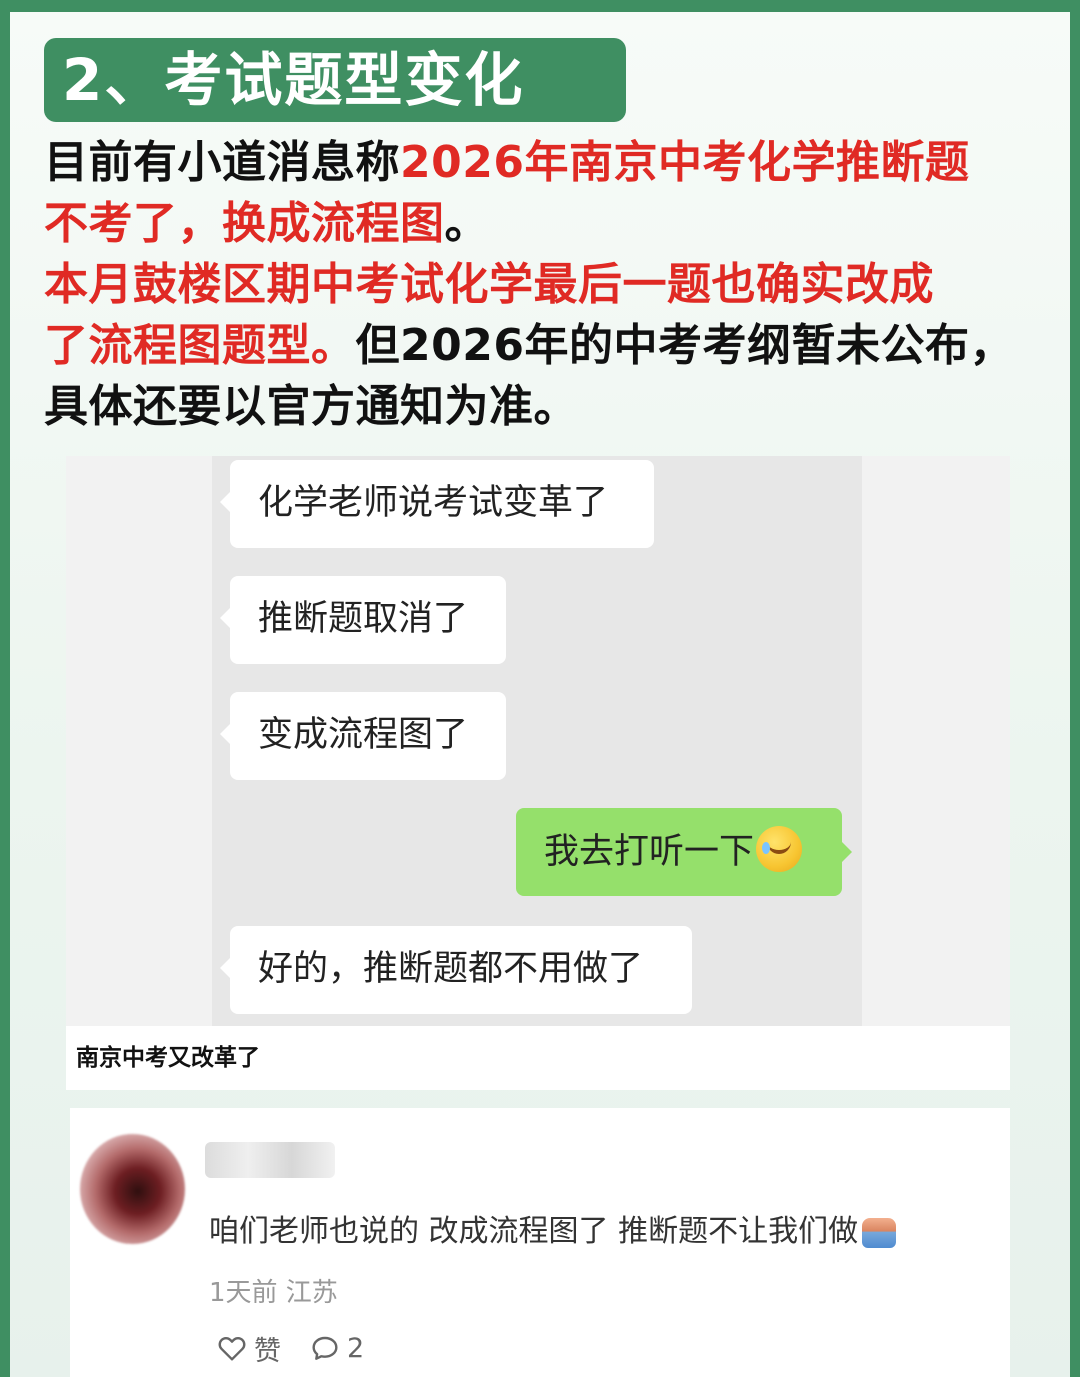  What do you see at coordinates (222, 162) in the screenshot?
I see `intro-text-black: 目前有小道消息称` at bounding box center [222, 162].